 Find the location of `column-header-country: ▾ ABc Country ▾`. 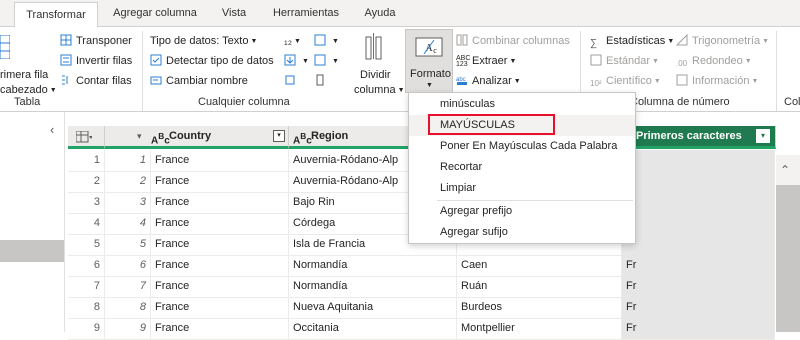

column-header-country: ▾ ABc Country ▾ is located at coordinates (197, 137).